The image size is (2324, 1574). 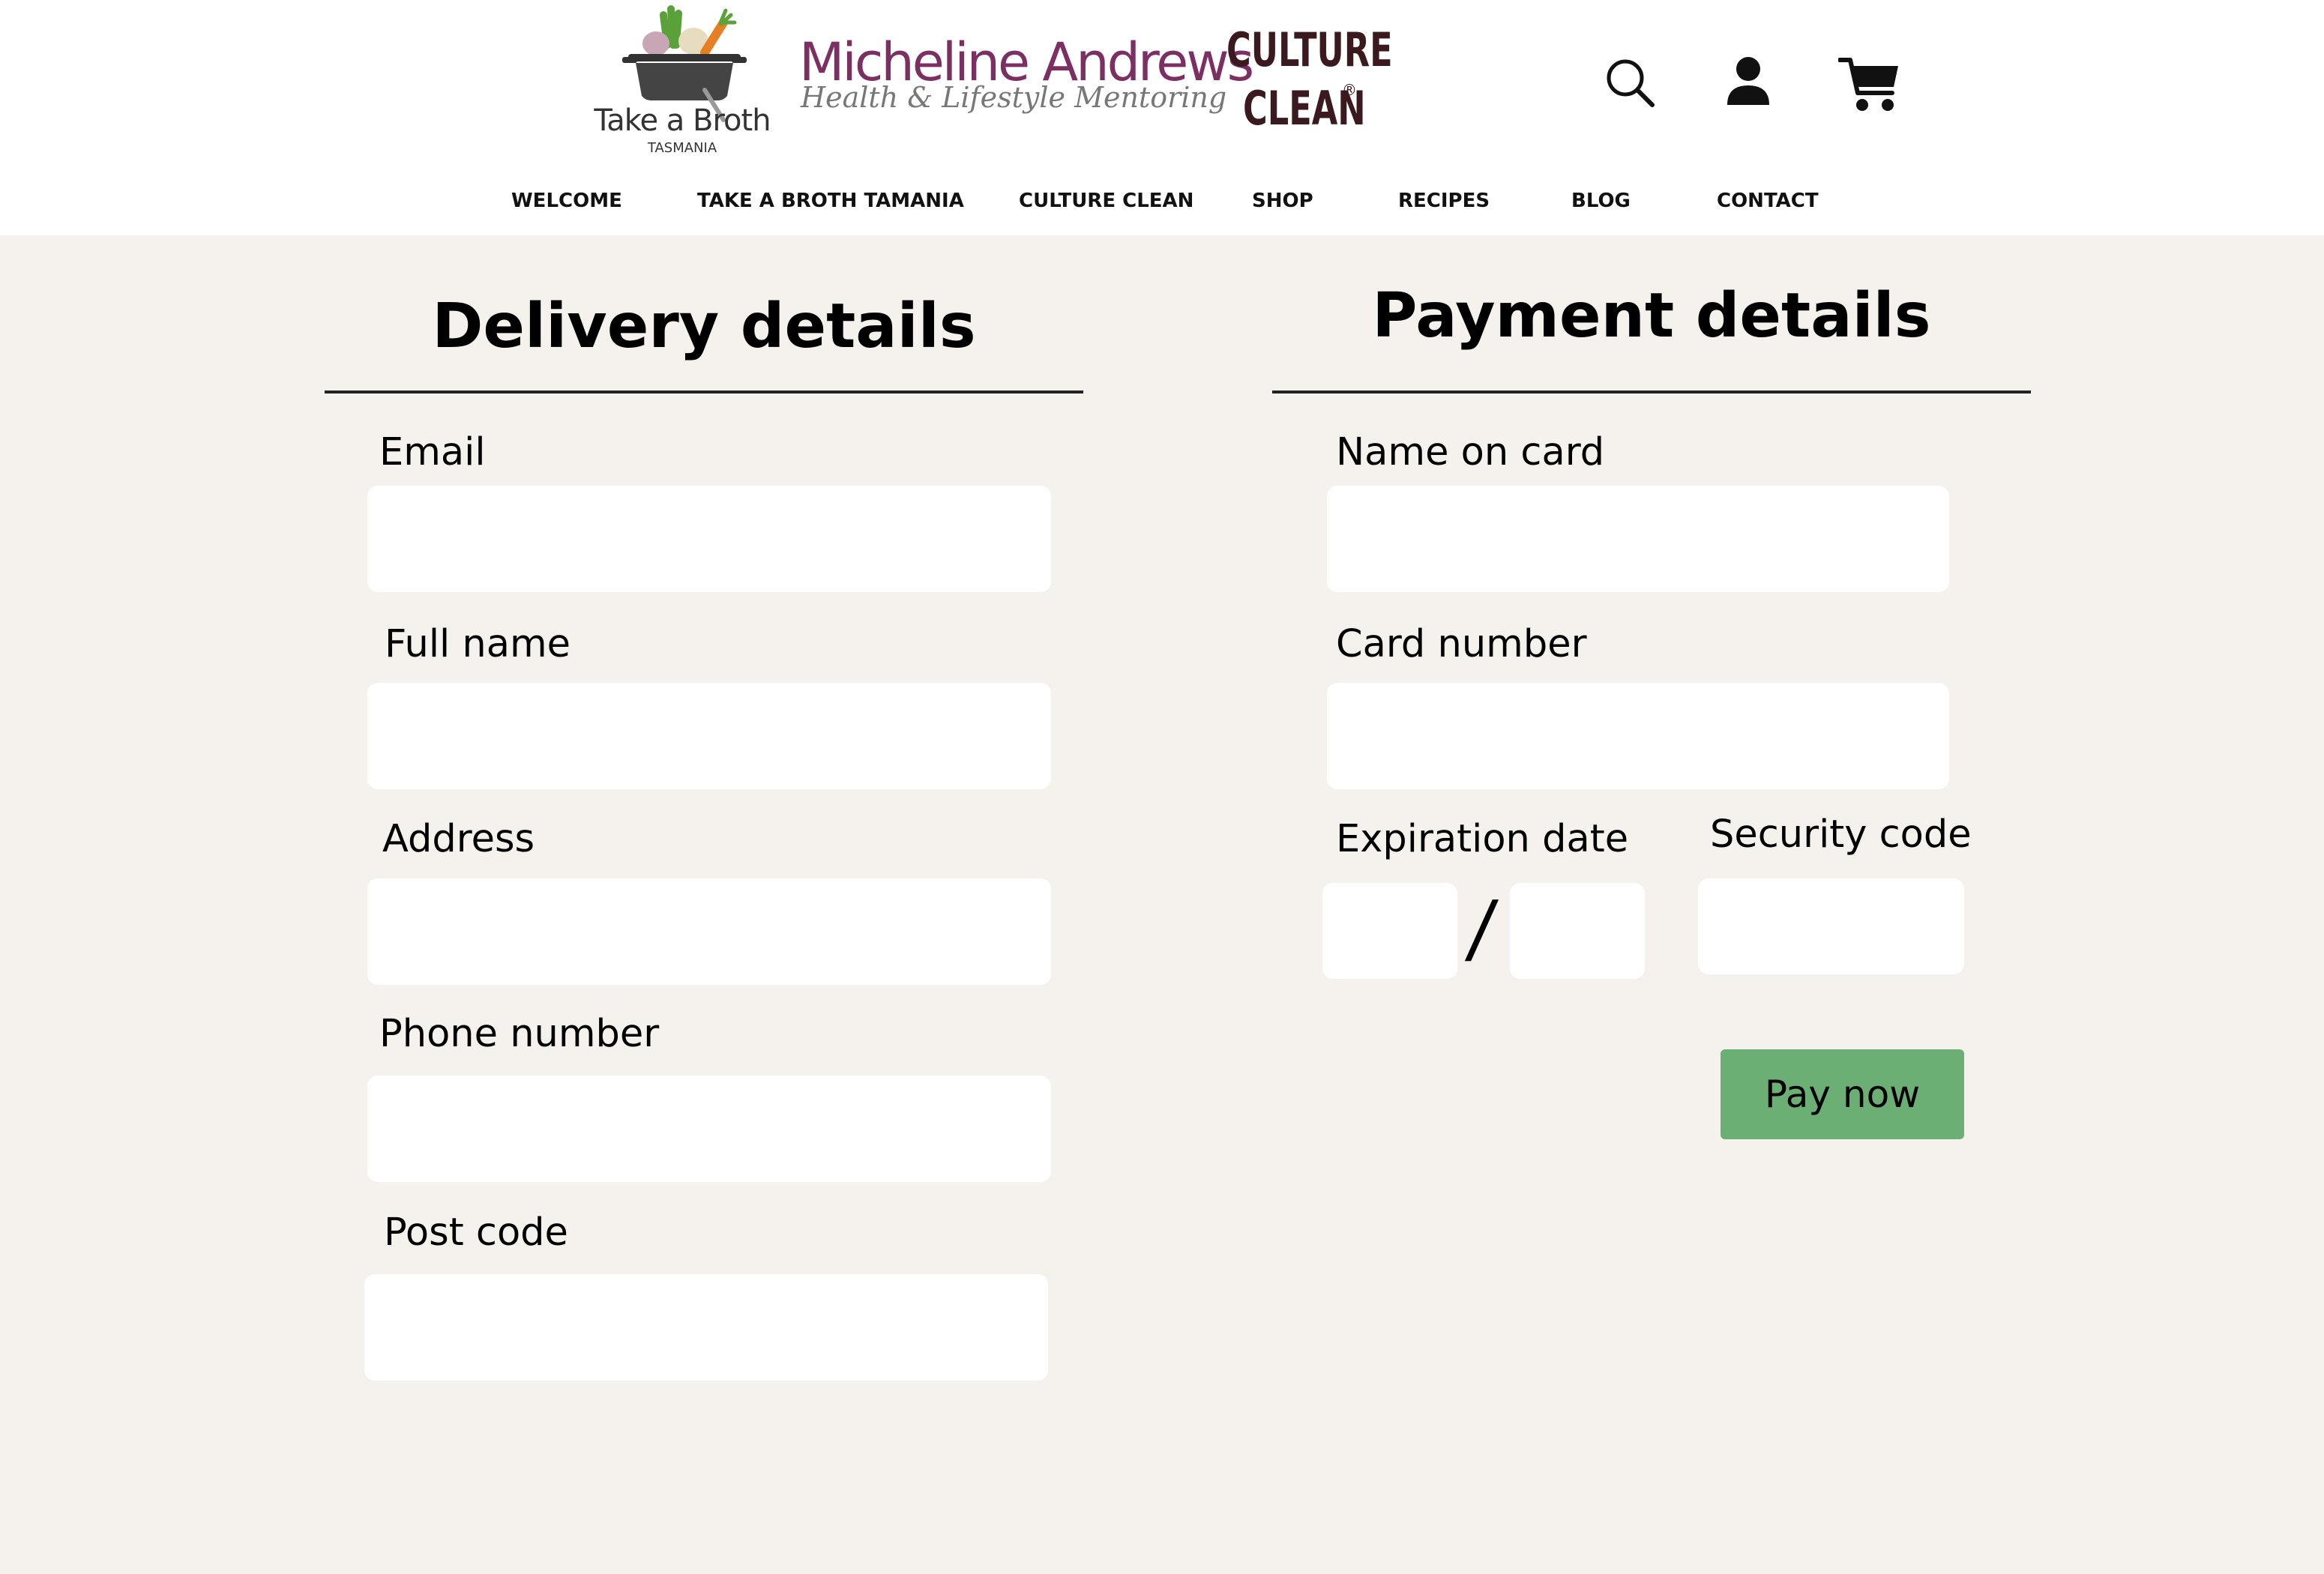 What do you see at coordinates (432, 452) in the screenshot?
I see `email-label: Email` at bounding box center [432, 452].